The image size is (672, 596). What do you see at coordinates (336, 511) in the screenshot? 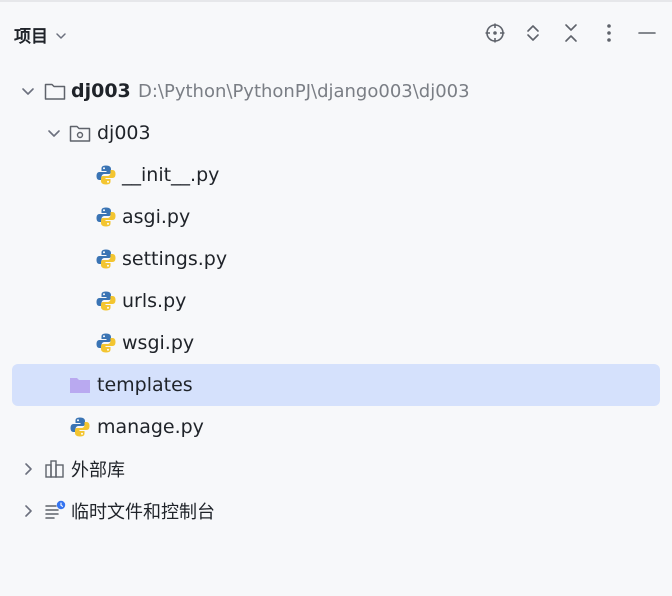
I see `tree-row-scratches: 临时文件和控制台` at bounding box center [336, 511].